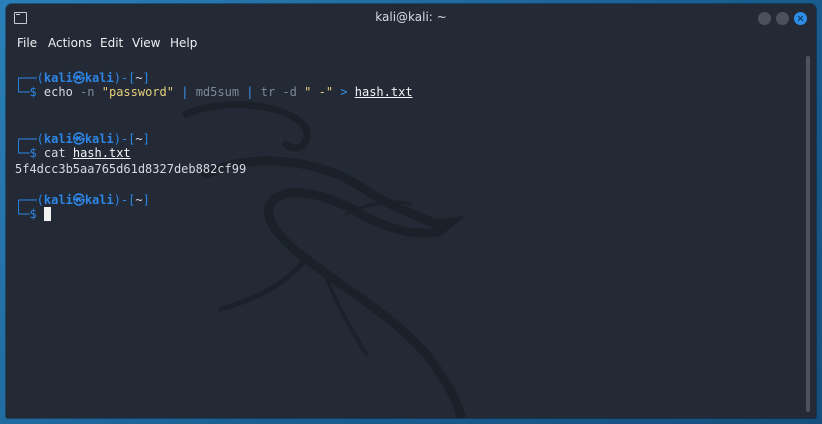 This screenshot has width=822, height=424. I want to click on minimize-button, so click(764, 18).